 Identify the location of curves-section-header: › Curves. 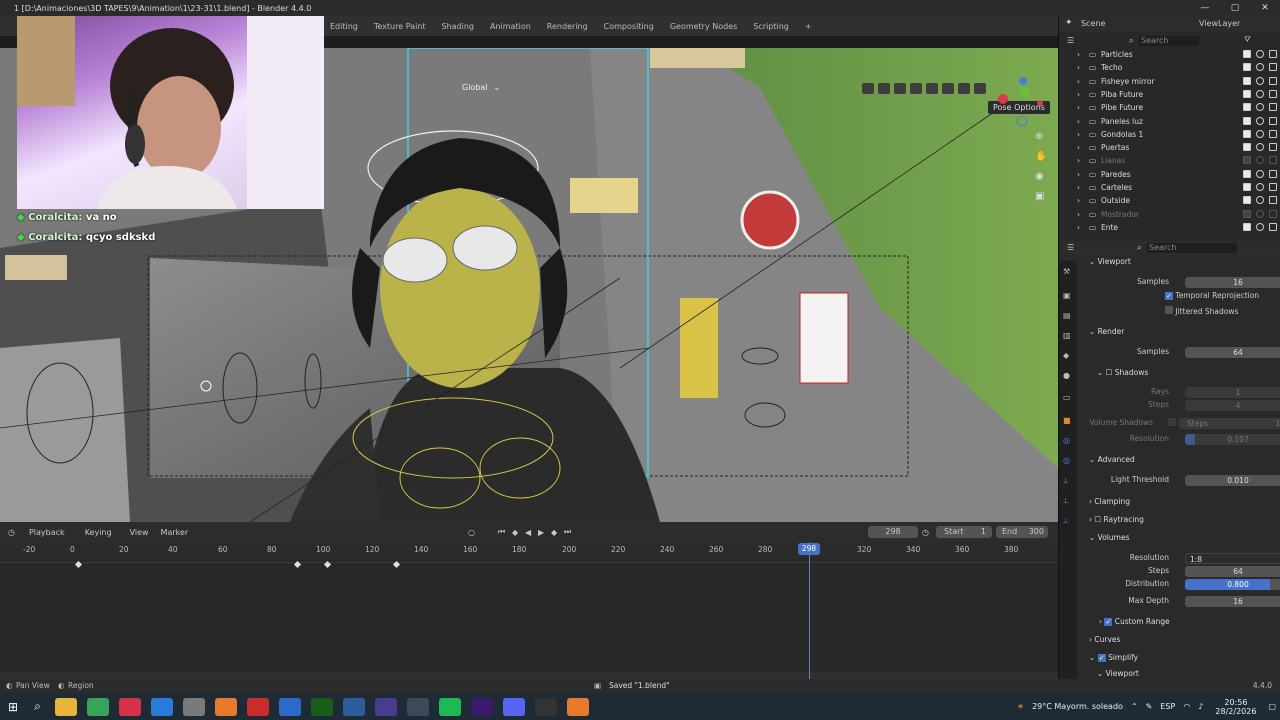
(1104, 639).